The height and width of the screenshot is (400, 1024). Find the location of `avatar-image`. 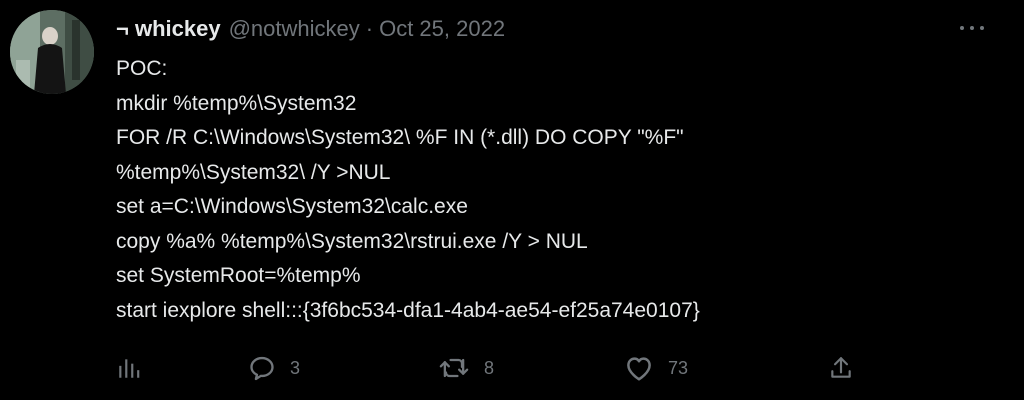

avatar-image is located at coordinates (52, 52).